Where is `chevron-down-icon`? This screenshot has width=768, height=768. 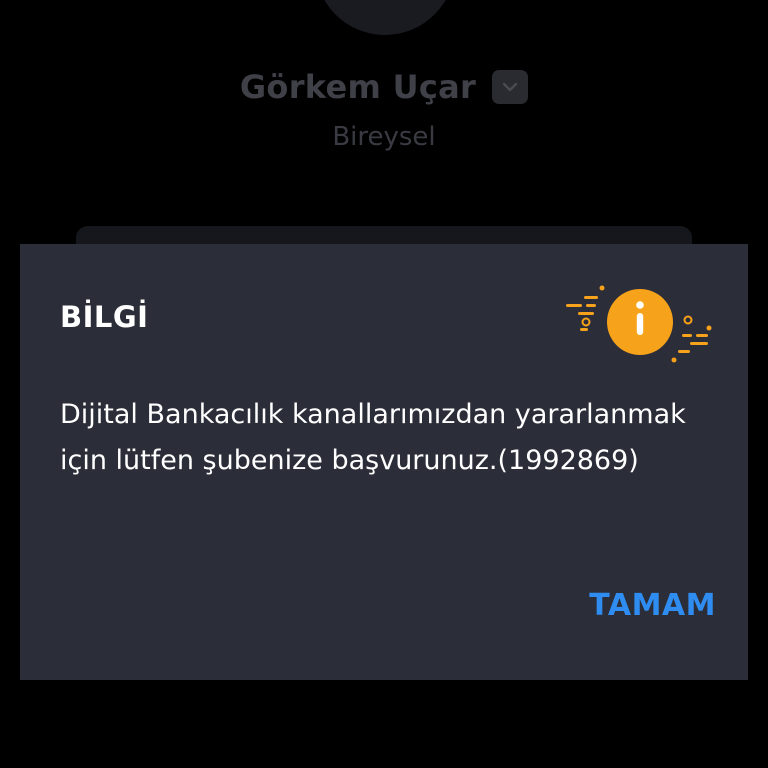 chevron-down-icon is located at coordinates (510, 87).